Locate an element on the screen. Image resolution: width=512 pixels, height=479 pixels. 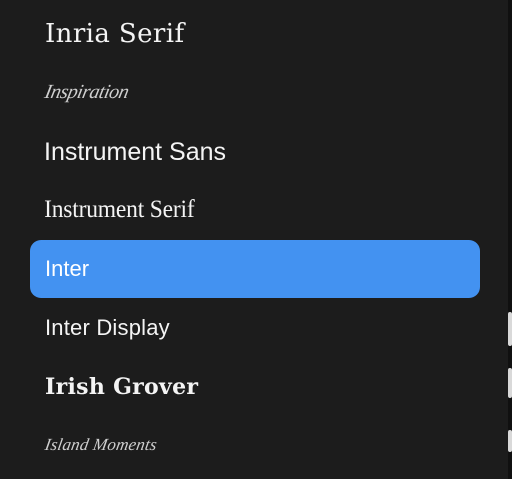
font-option-label: Island Moments is located at coordinates (101, 444).